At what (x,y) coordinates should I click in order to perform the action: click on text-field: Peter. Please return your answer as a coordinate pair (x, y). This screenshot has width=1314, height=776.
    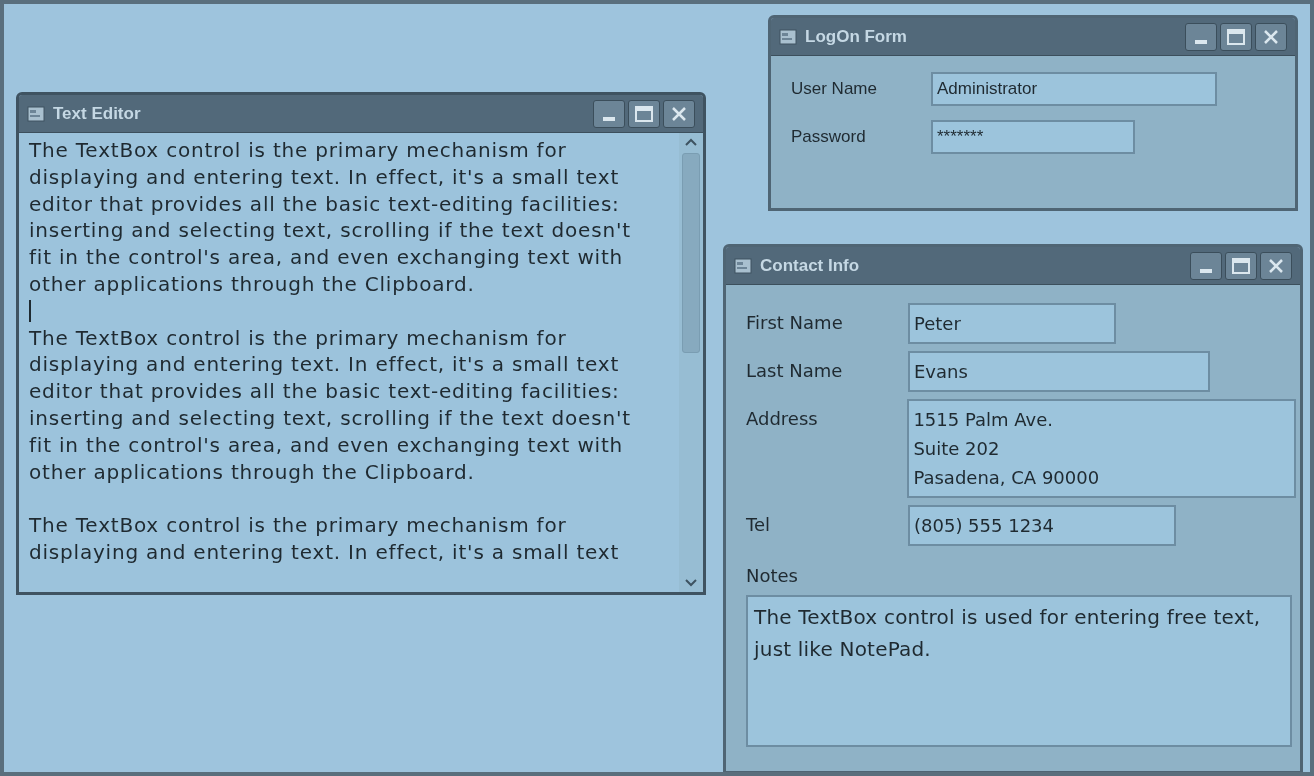
    Looking at the image, I should click on (1012, 323).